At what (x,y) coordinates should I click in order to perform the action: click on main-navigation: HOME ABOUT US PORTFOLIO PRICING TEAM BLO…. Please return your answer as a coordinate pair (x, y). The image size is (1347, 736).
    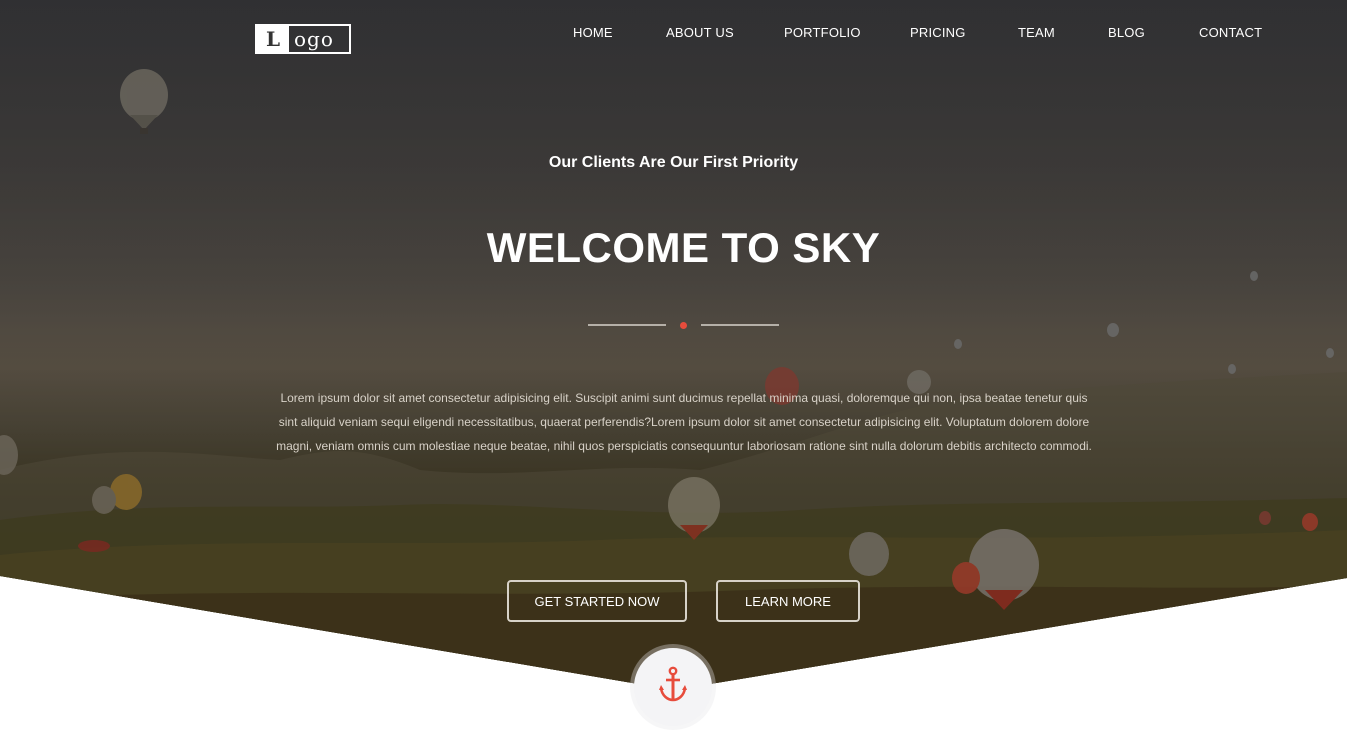
    Looking at the image, I should click on (673, 33).